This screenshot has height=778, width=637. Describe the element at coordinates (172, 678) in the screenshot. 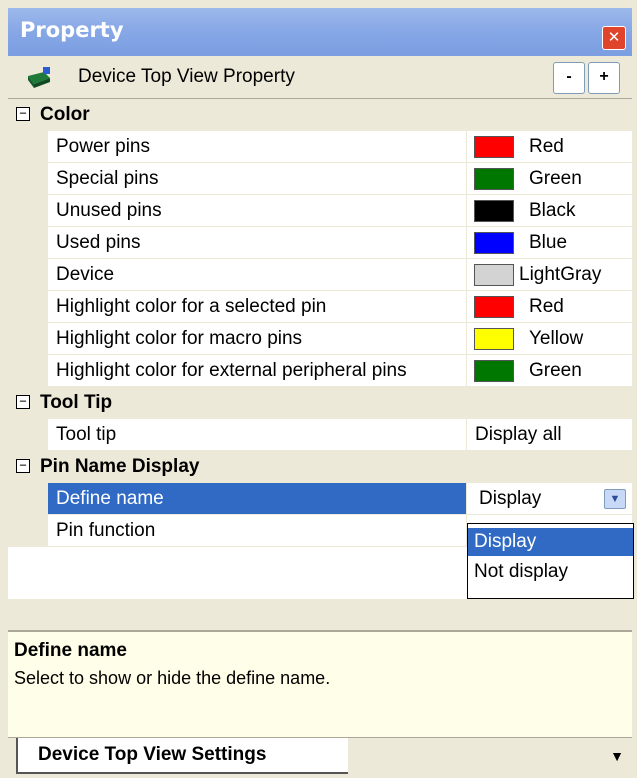

I see `description-text: Select to show or hide the define name.` at that location.